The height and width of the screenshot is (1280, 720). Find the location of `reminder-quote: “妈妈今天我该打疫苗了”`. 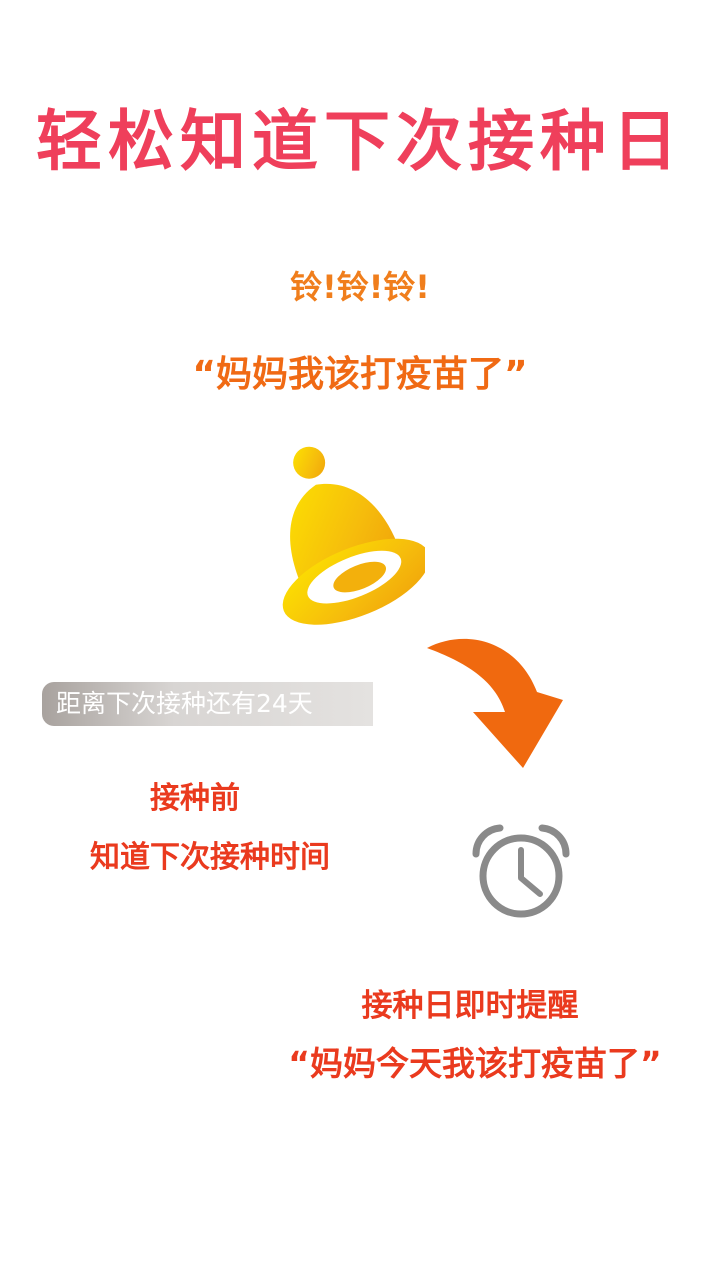

reminder-quote: “妈妈今天我该打疫苗了” is located at coordinates (475, 1063).